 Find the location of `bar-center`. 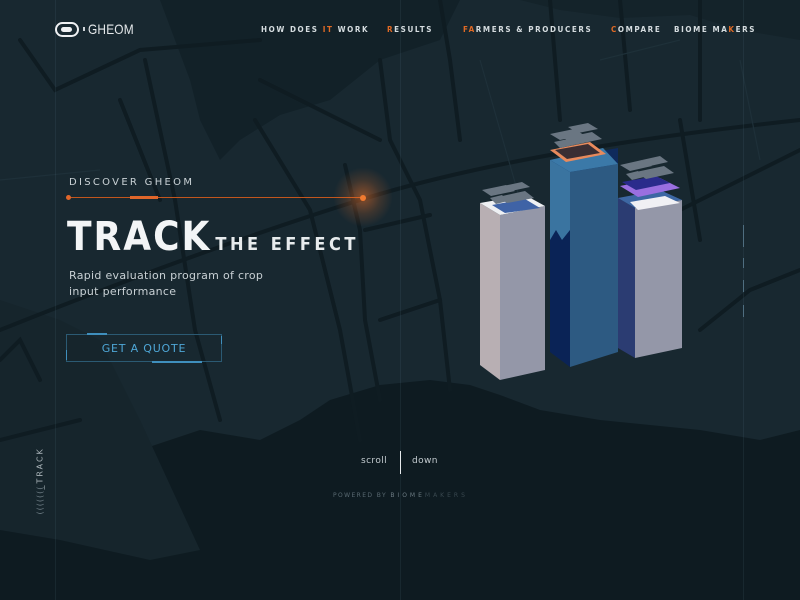

bar-center is located at coordinates (584, 245).